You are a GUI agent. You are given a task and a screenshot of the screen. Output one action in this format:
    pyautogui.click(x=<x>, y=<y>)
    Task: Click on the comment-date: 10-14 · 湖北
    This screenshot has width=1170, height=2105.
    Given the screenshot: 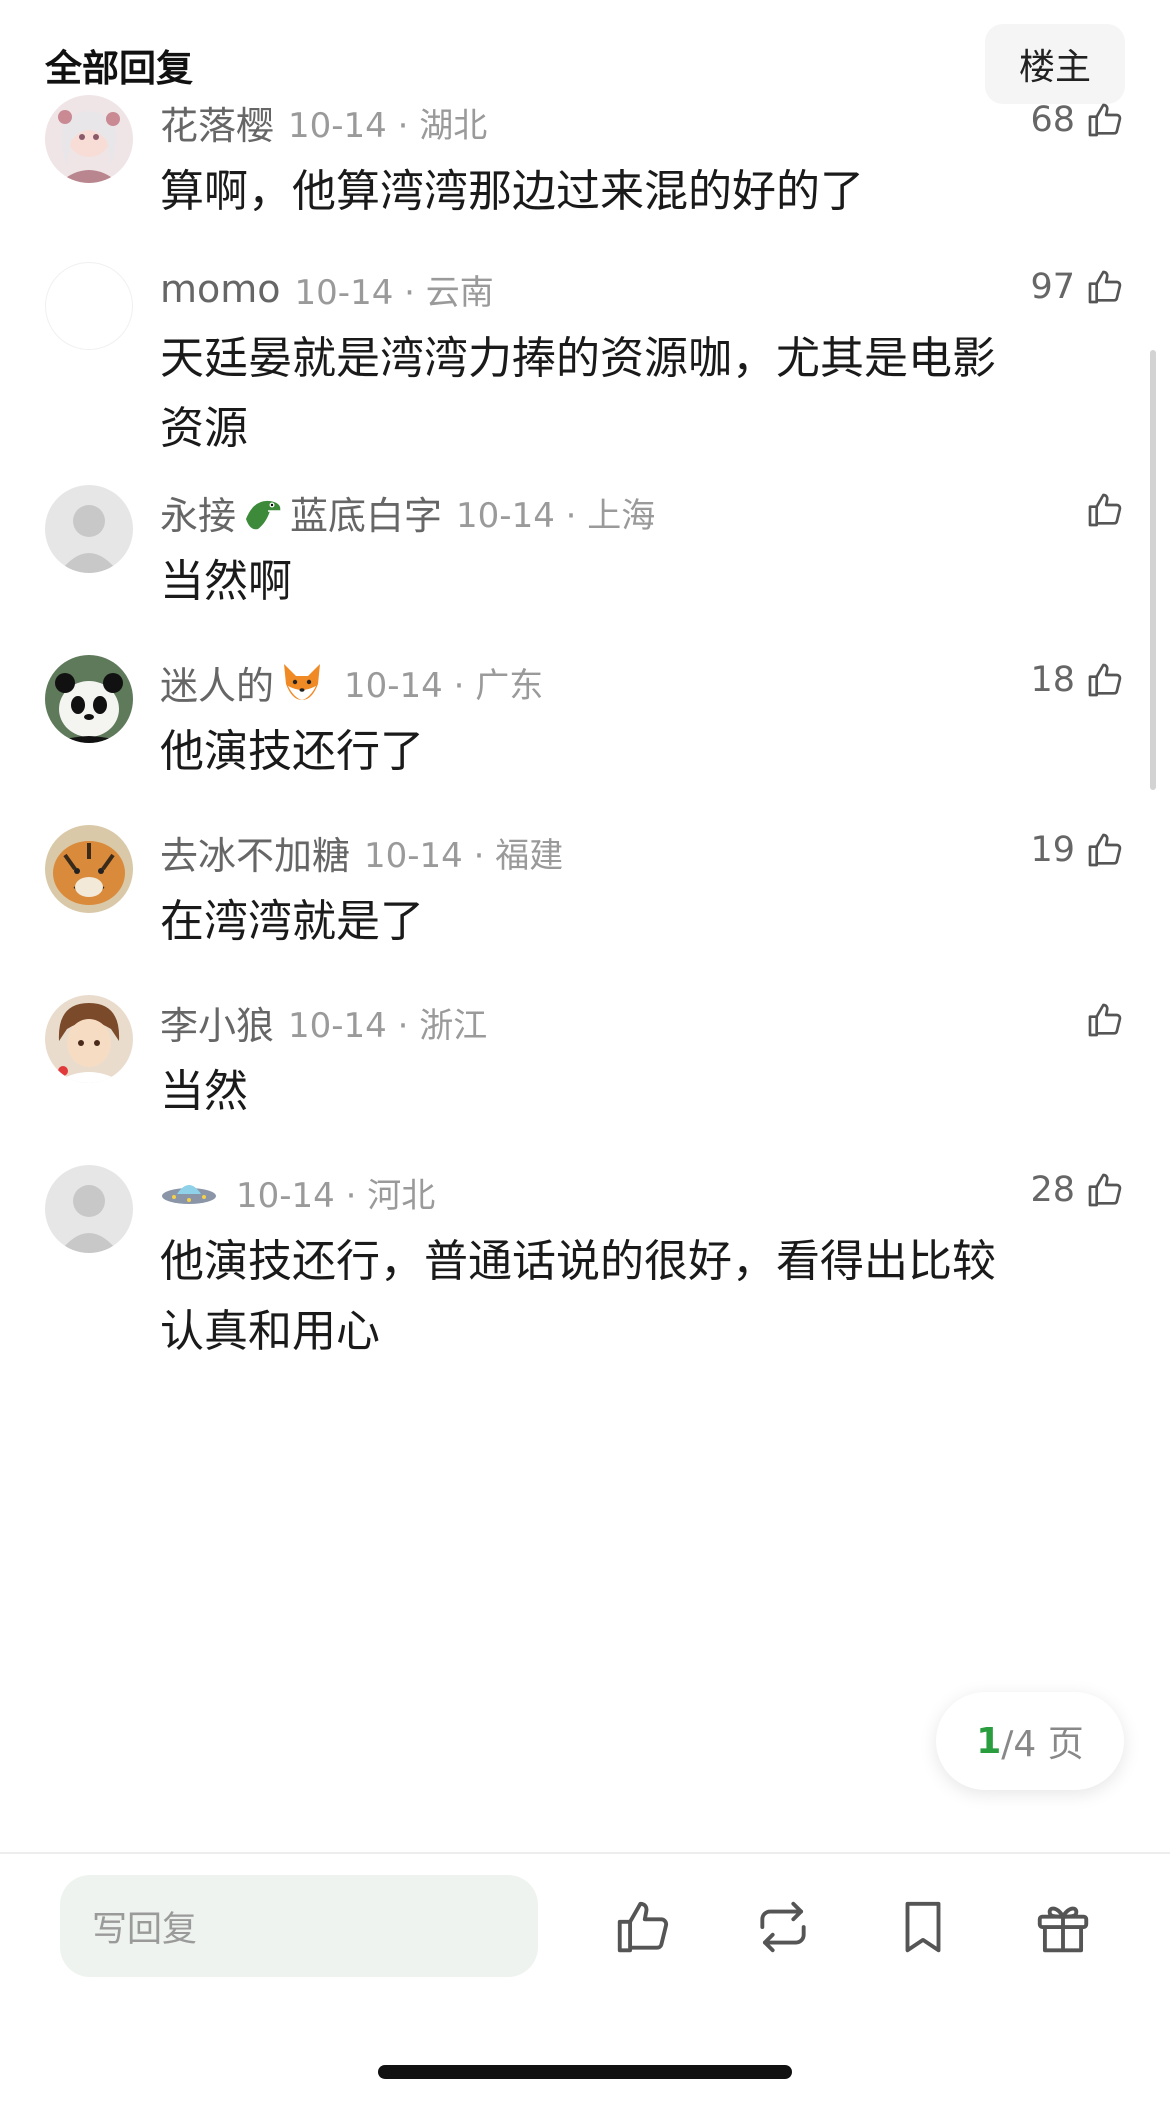 What is the action you would take?
    pyautogui.click(x=388, y=125)
    